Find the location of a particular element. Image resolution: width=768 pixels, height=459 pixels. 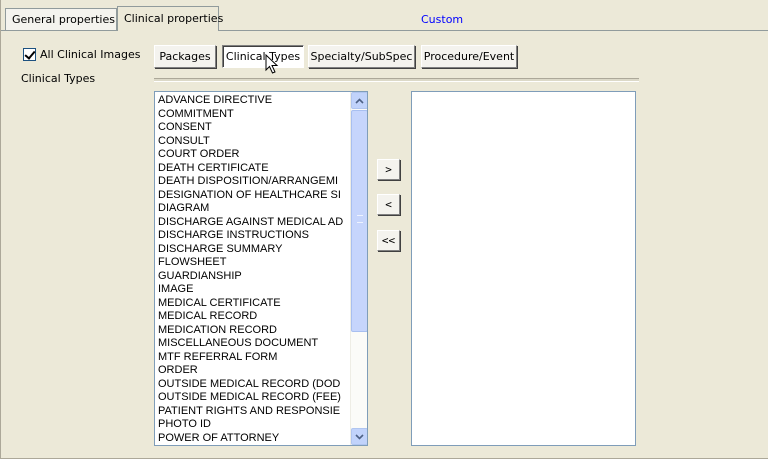

list-item: CONSULT is located at coordinates (253, 142).